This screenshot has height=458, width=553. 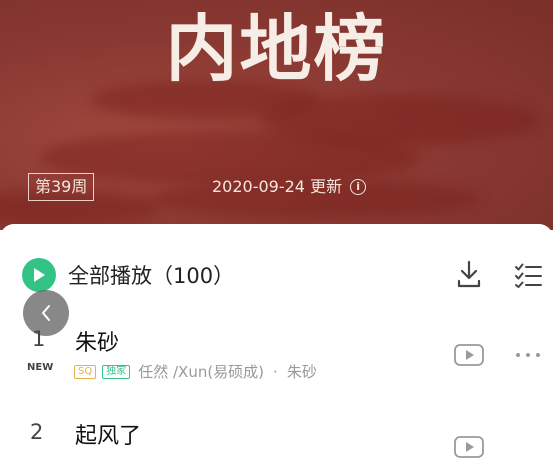 I want to click on chart-title: 内地榜, so click(x=276, y=48).